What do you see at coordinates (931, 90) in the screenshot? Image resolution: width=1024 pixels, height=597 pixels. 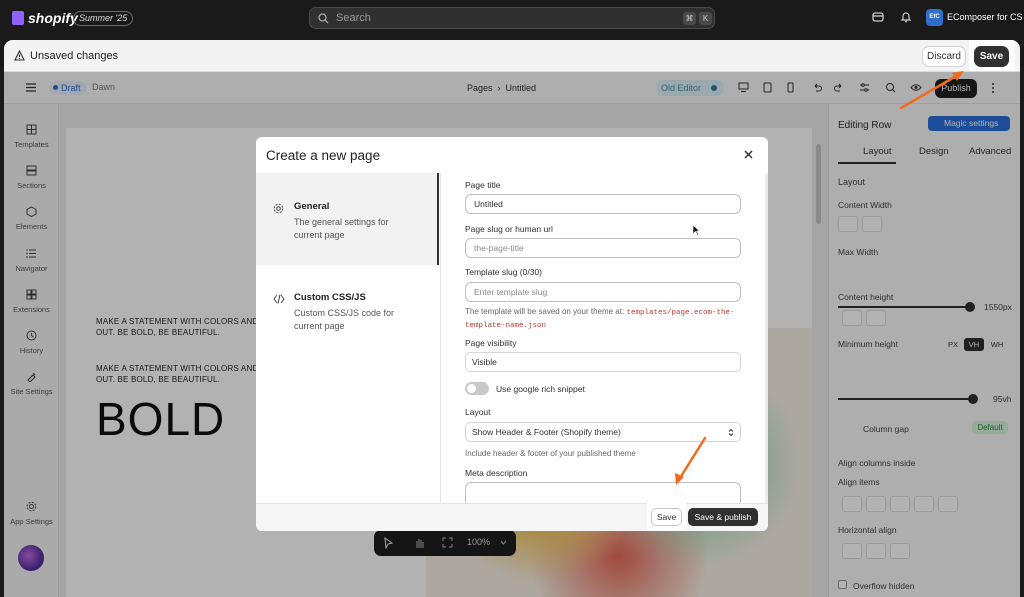 I see `arrow-to-top-save-icon` at bounding box center [931, 90].